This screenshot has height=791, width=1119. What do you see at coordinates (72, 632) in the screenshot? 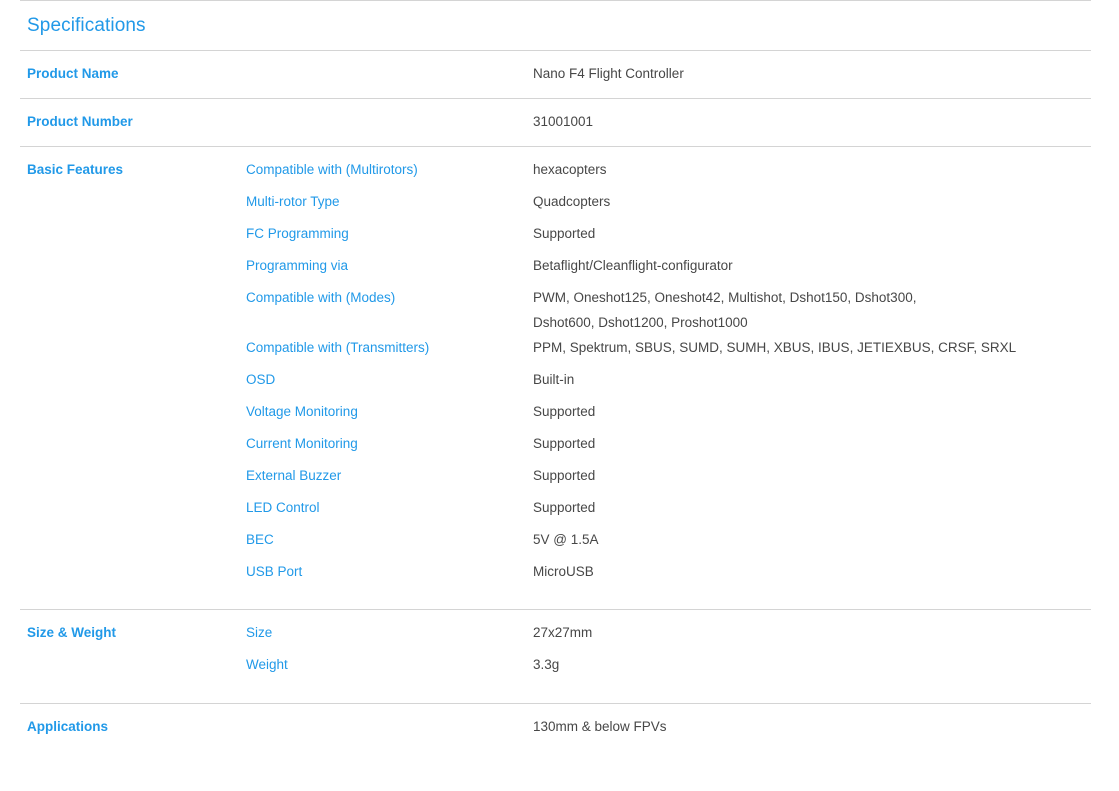
I see `row-label-size-weight: Size & Weight` at bounding box center [72, 632].